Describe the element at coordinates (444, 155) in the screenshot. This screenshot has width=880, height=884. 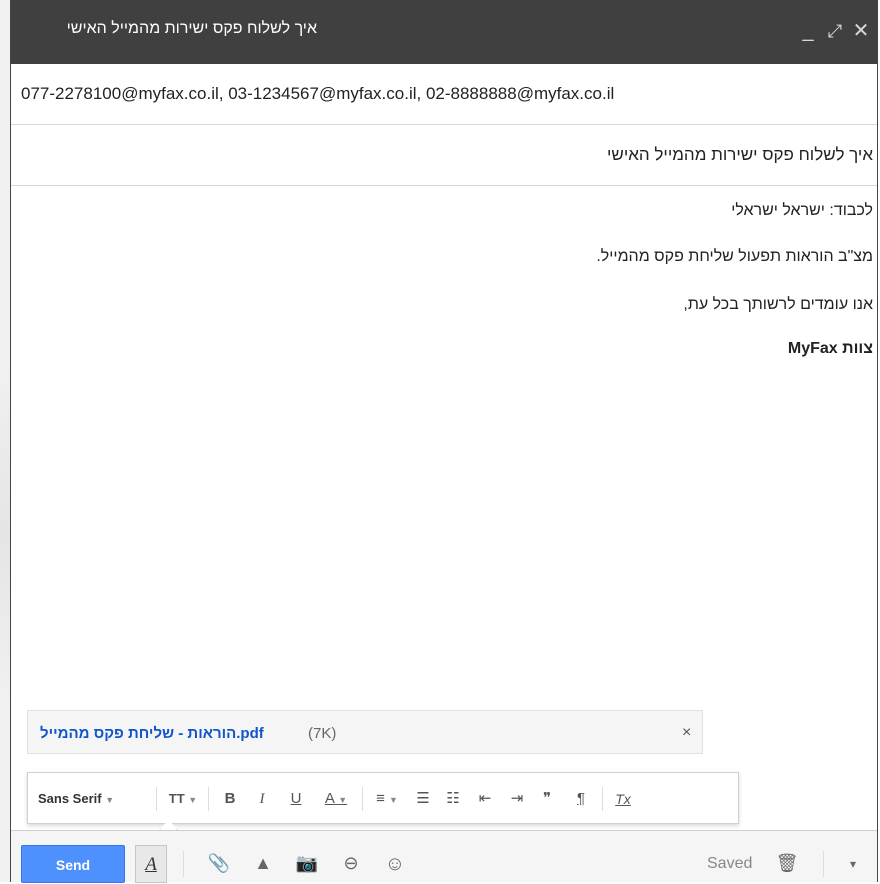
I see `subject-field: איך לשלוח פקס ישירות מהמייל האישי` at that location.